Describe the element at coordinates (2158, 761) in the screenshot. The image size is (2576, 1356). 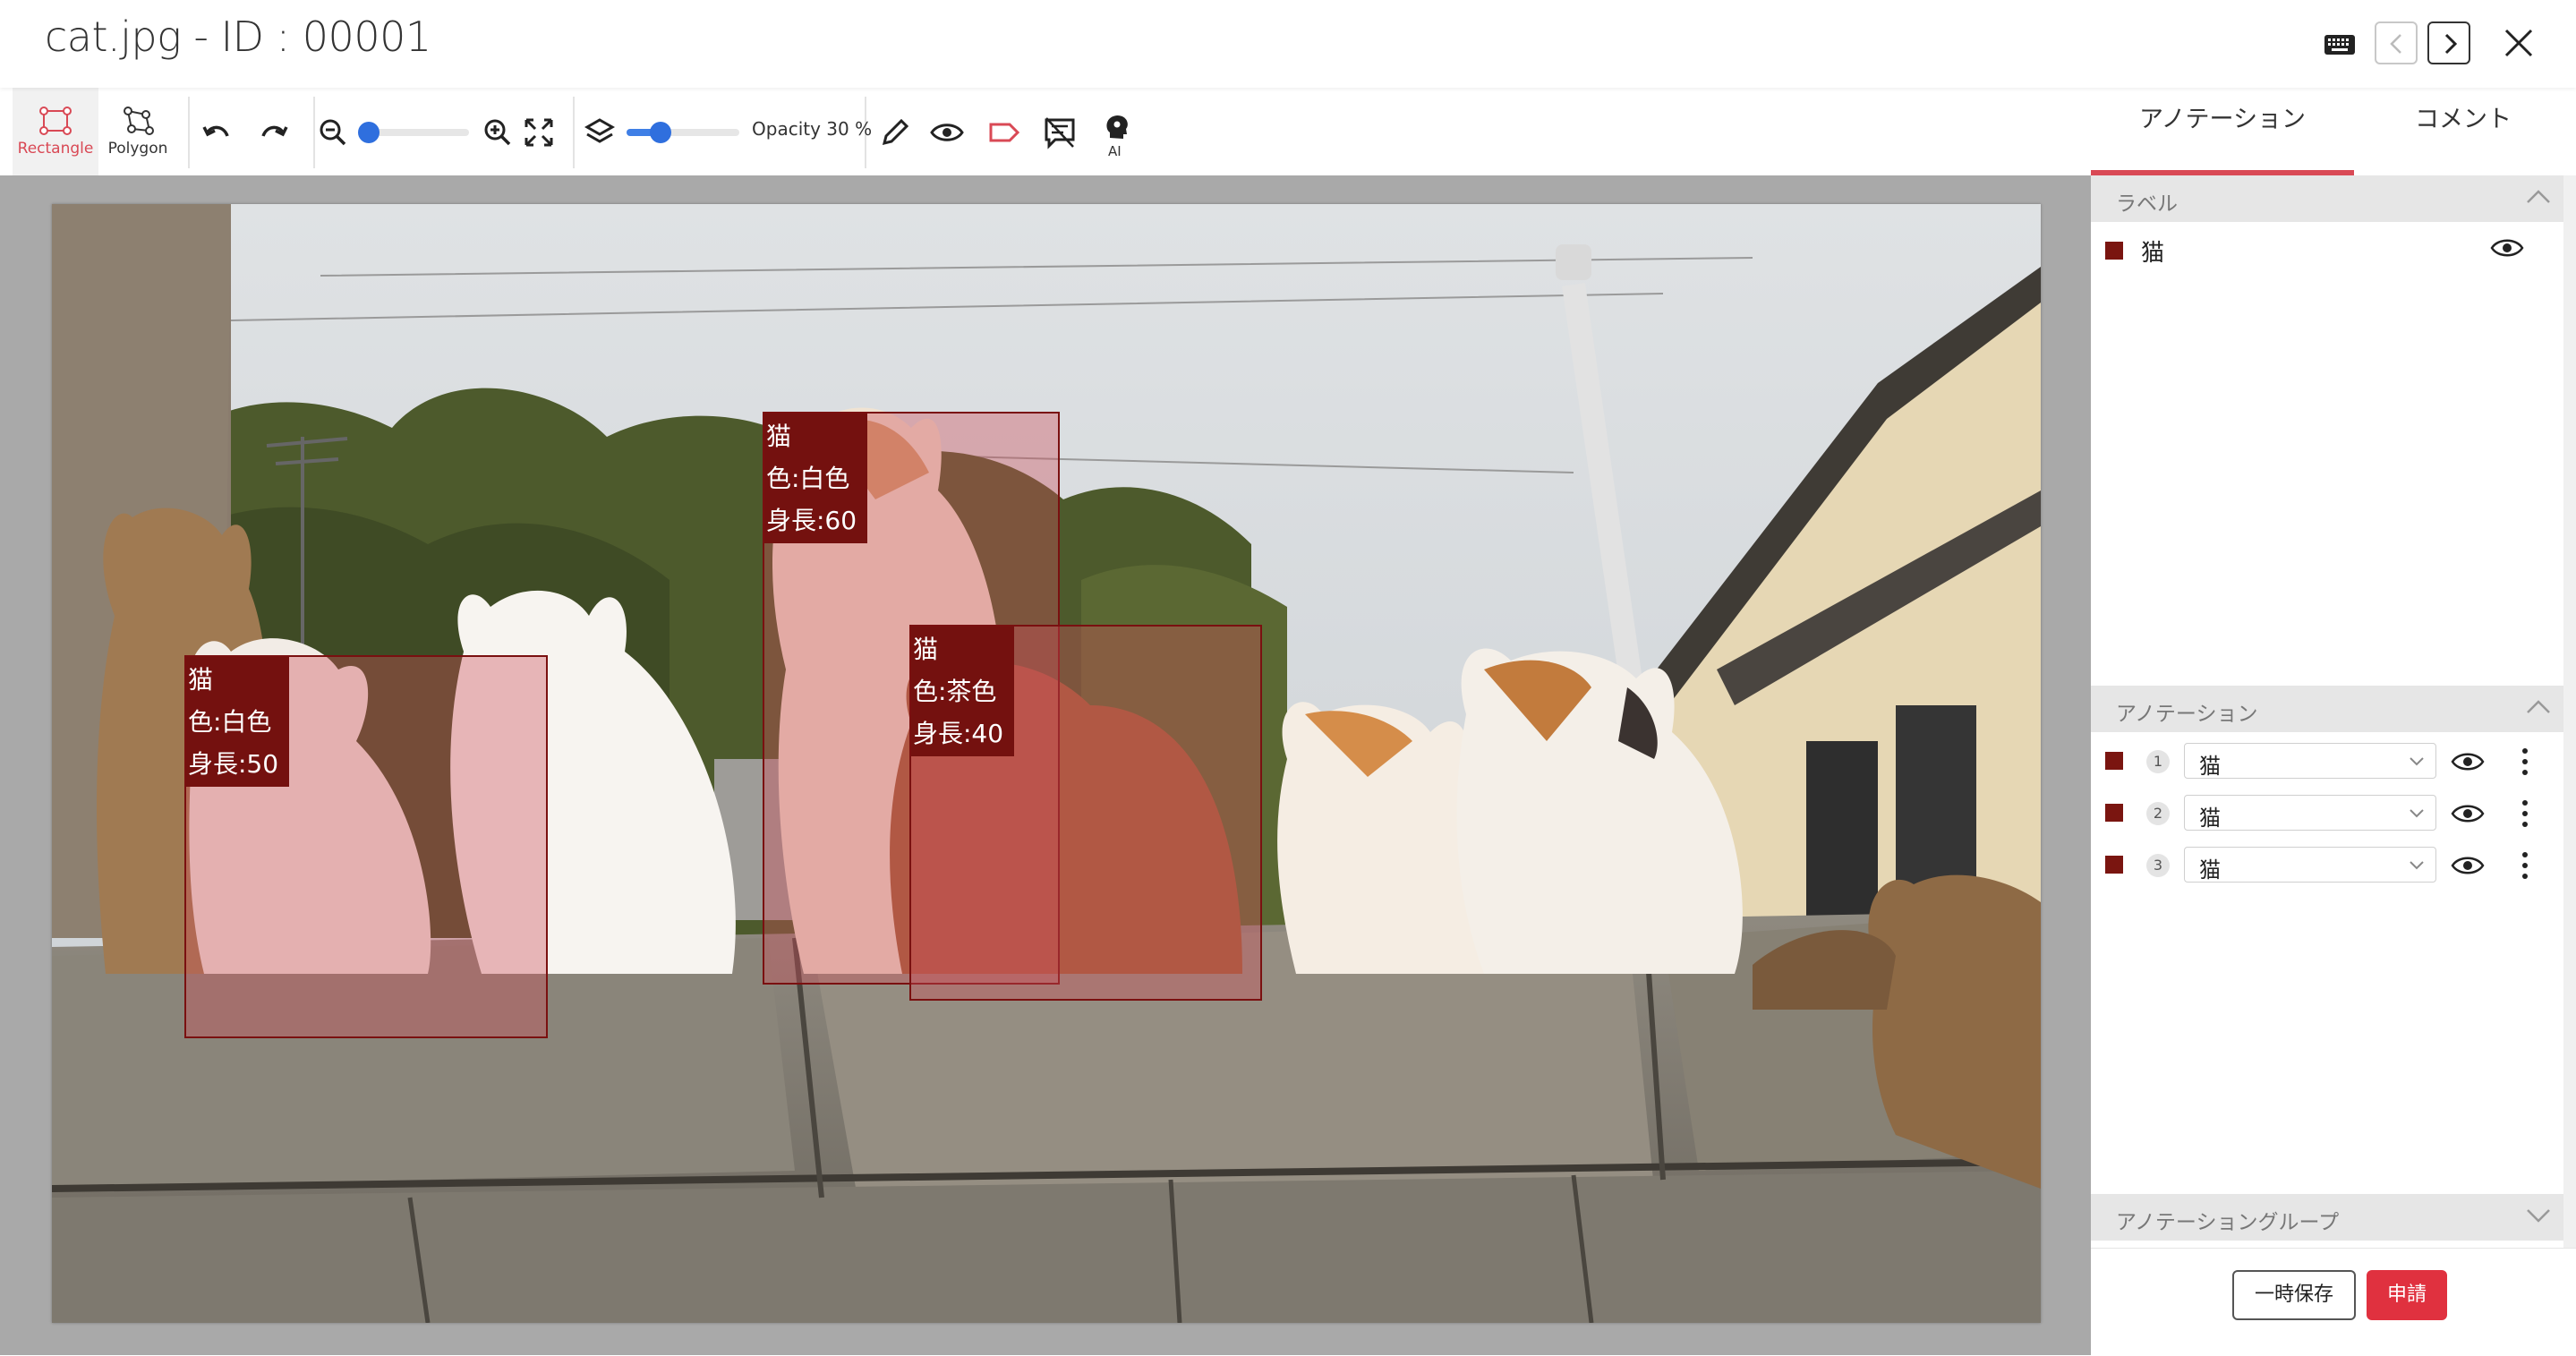
I see `annotation-number-badge: 1` at that location.